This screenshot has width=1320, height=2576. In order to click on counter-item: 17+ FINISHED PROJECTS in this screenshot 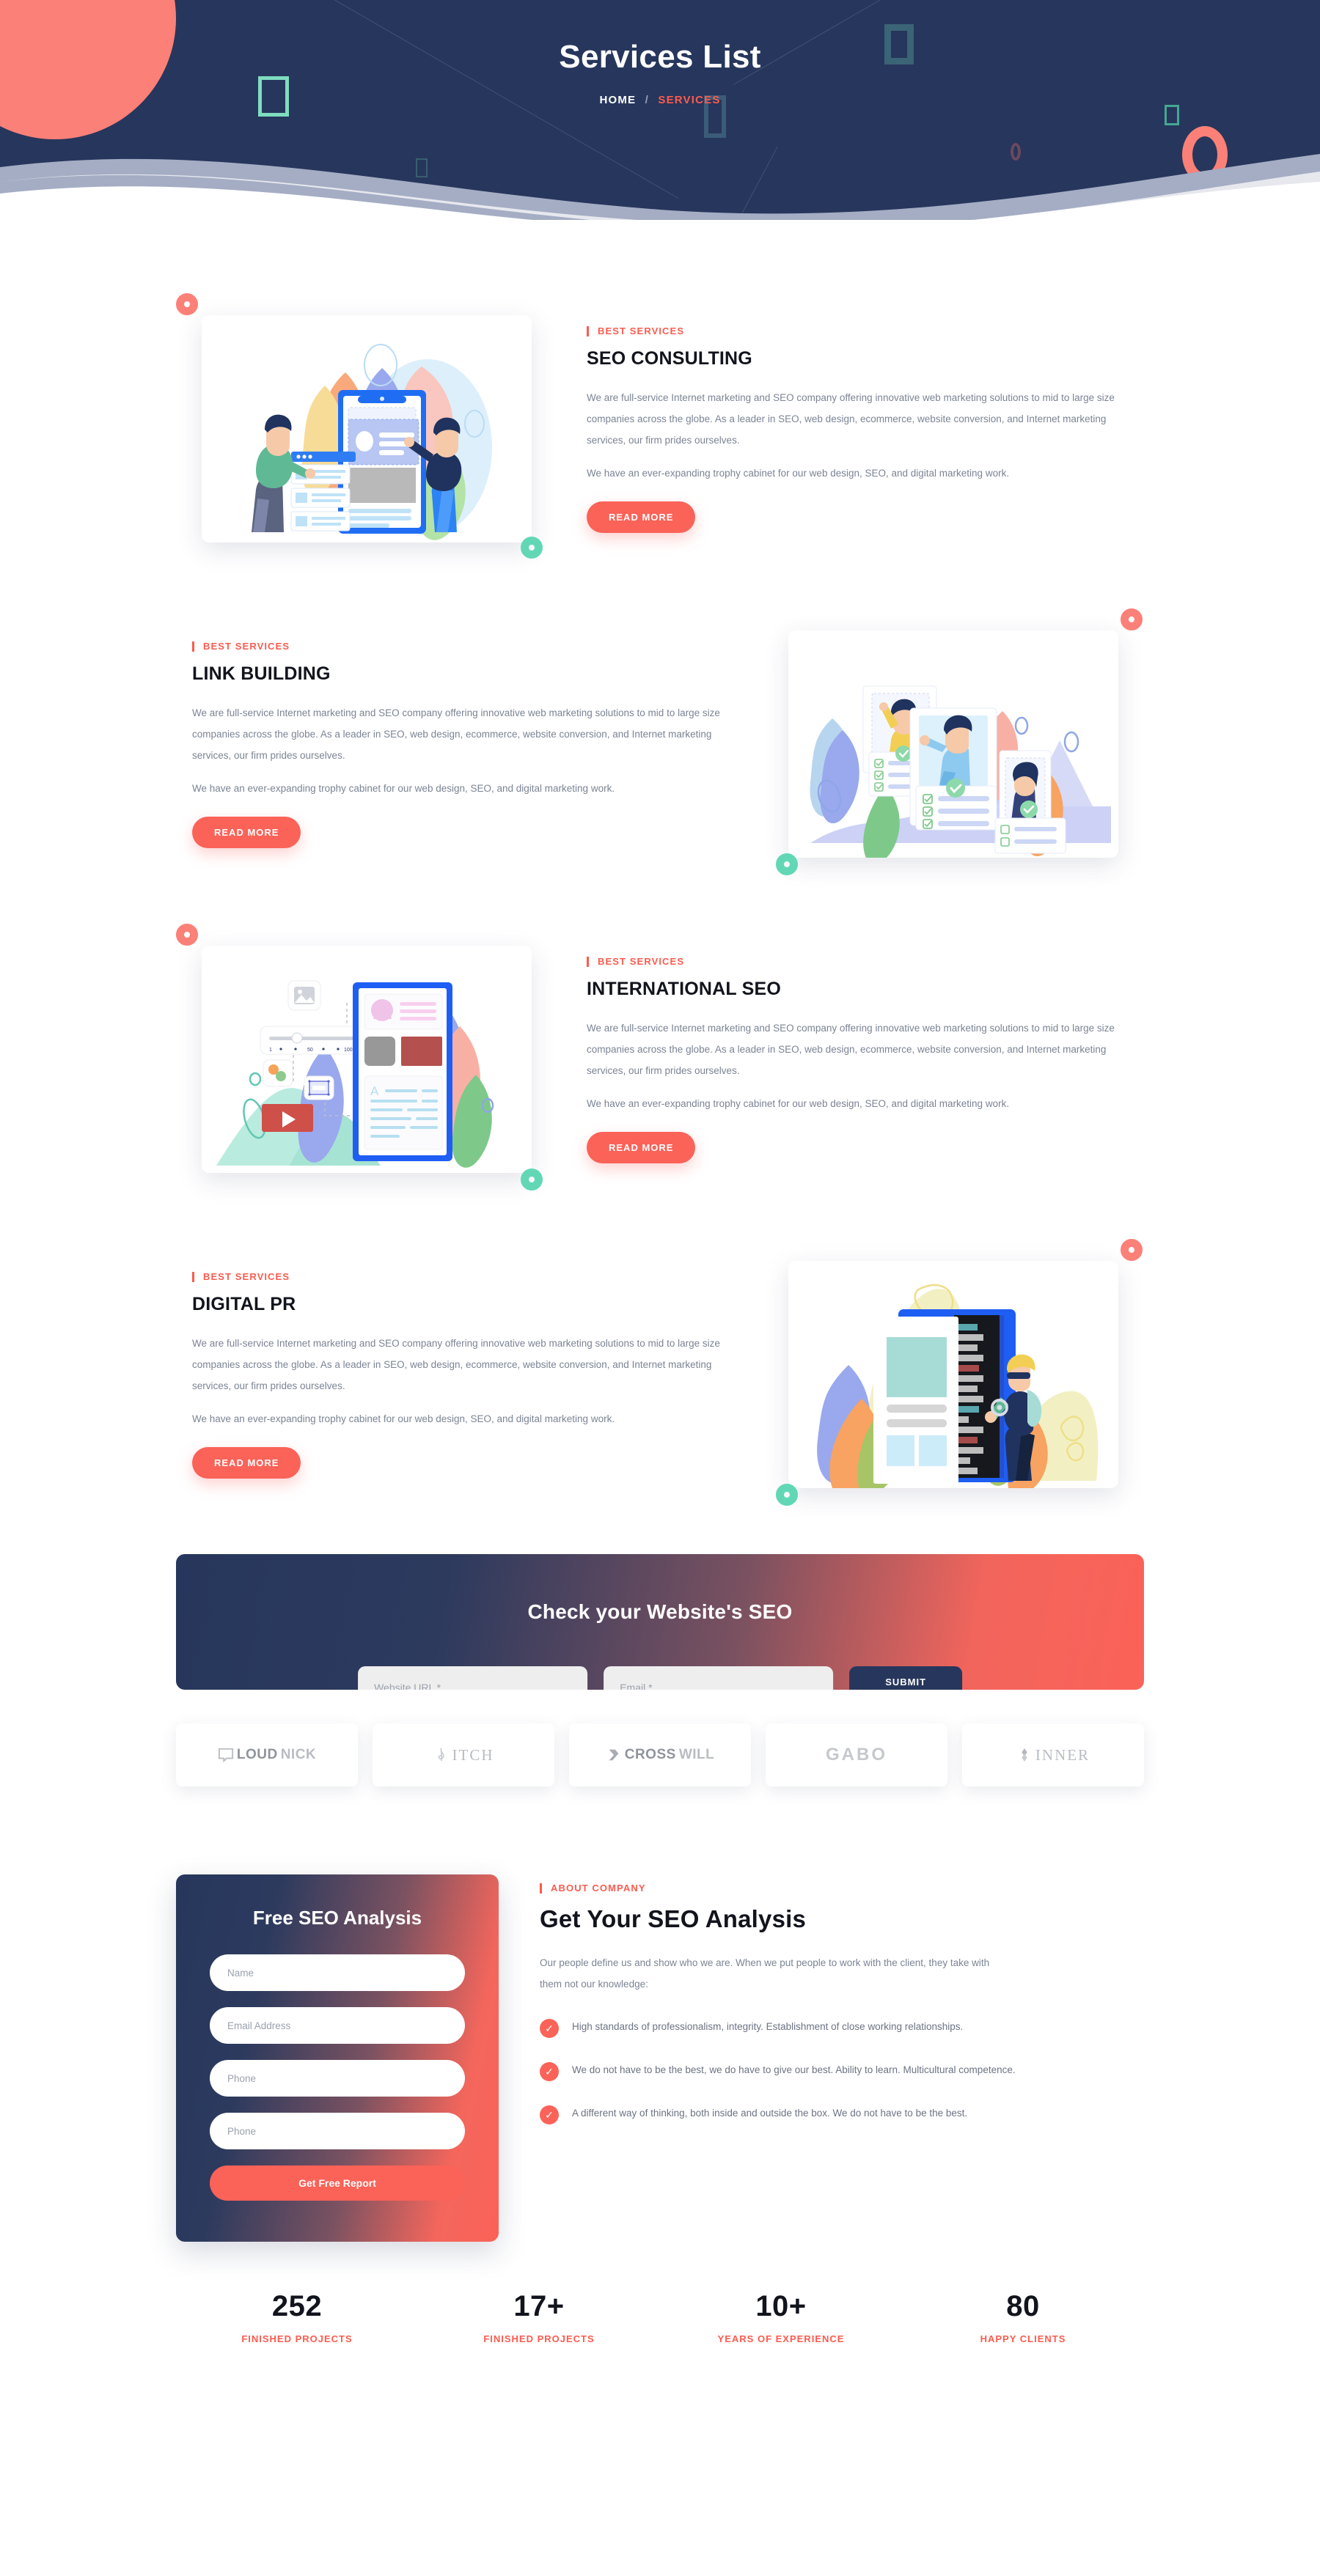, I will do `click(539, 2317)`.